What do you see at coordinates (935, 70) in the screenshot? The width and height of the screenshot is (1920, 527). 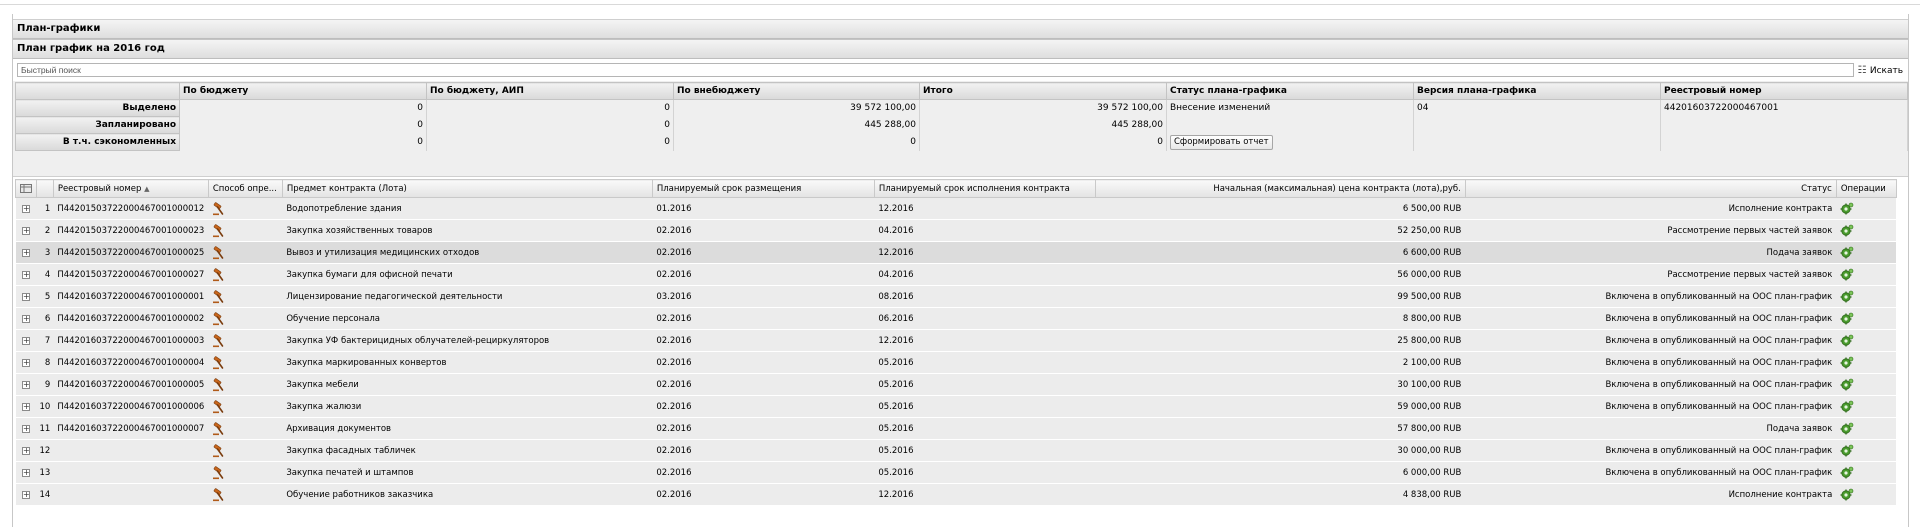 I see `quick-search-input` at bounding box center [935, 70].